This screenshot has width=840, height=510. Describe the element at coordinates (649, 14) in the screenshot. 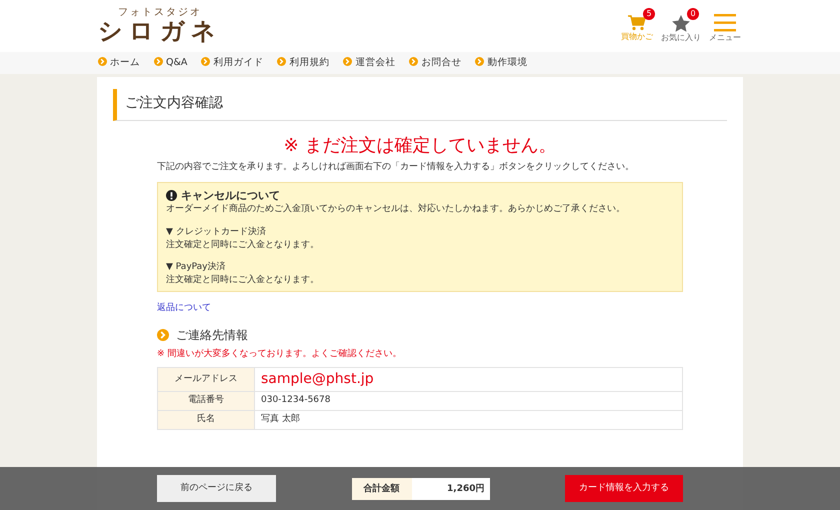

I see `count-badge: 5` at that location.